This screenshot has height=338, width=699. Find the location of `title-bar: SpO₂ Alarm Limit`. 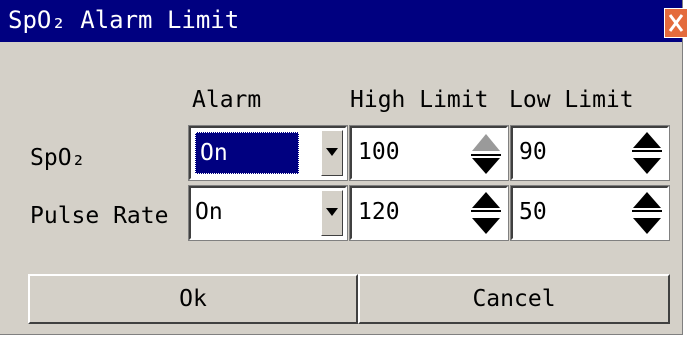

title-bar: SpO₂ Alarm Limit is located at coordinates (341, 21).